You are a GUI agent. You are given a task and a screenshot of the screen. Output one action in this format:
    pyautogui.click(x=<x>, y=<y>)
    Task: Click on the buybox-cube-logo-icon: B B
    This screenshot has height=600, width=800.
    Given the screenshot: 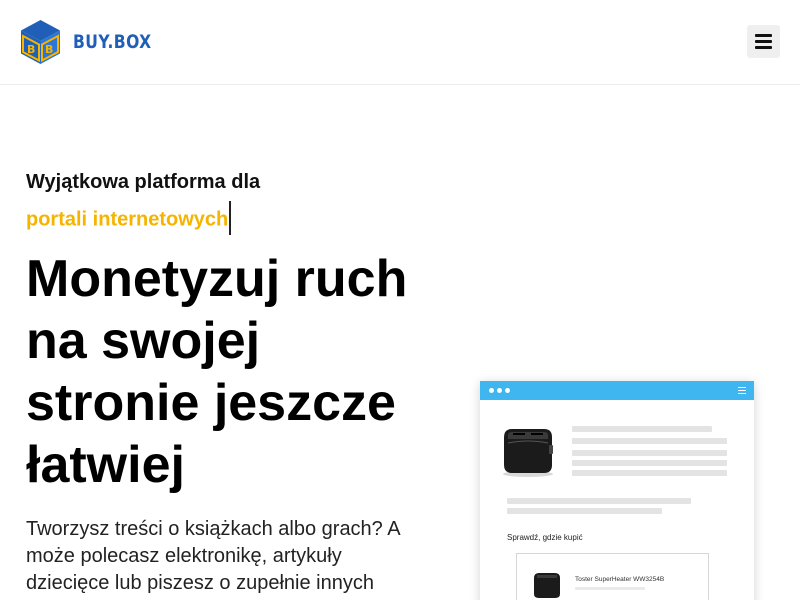 What is the action you would take?
    pyautogui.click(x=40, y=42)
    